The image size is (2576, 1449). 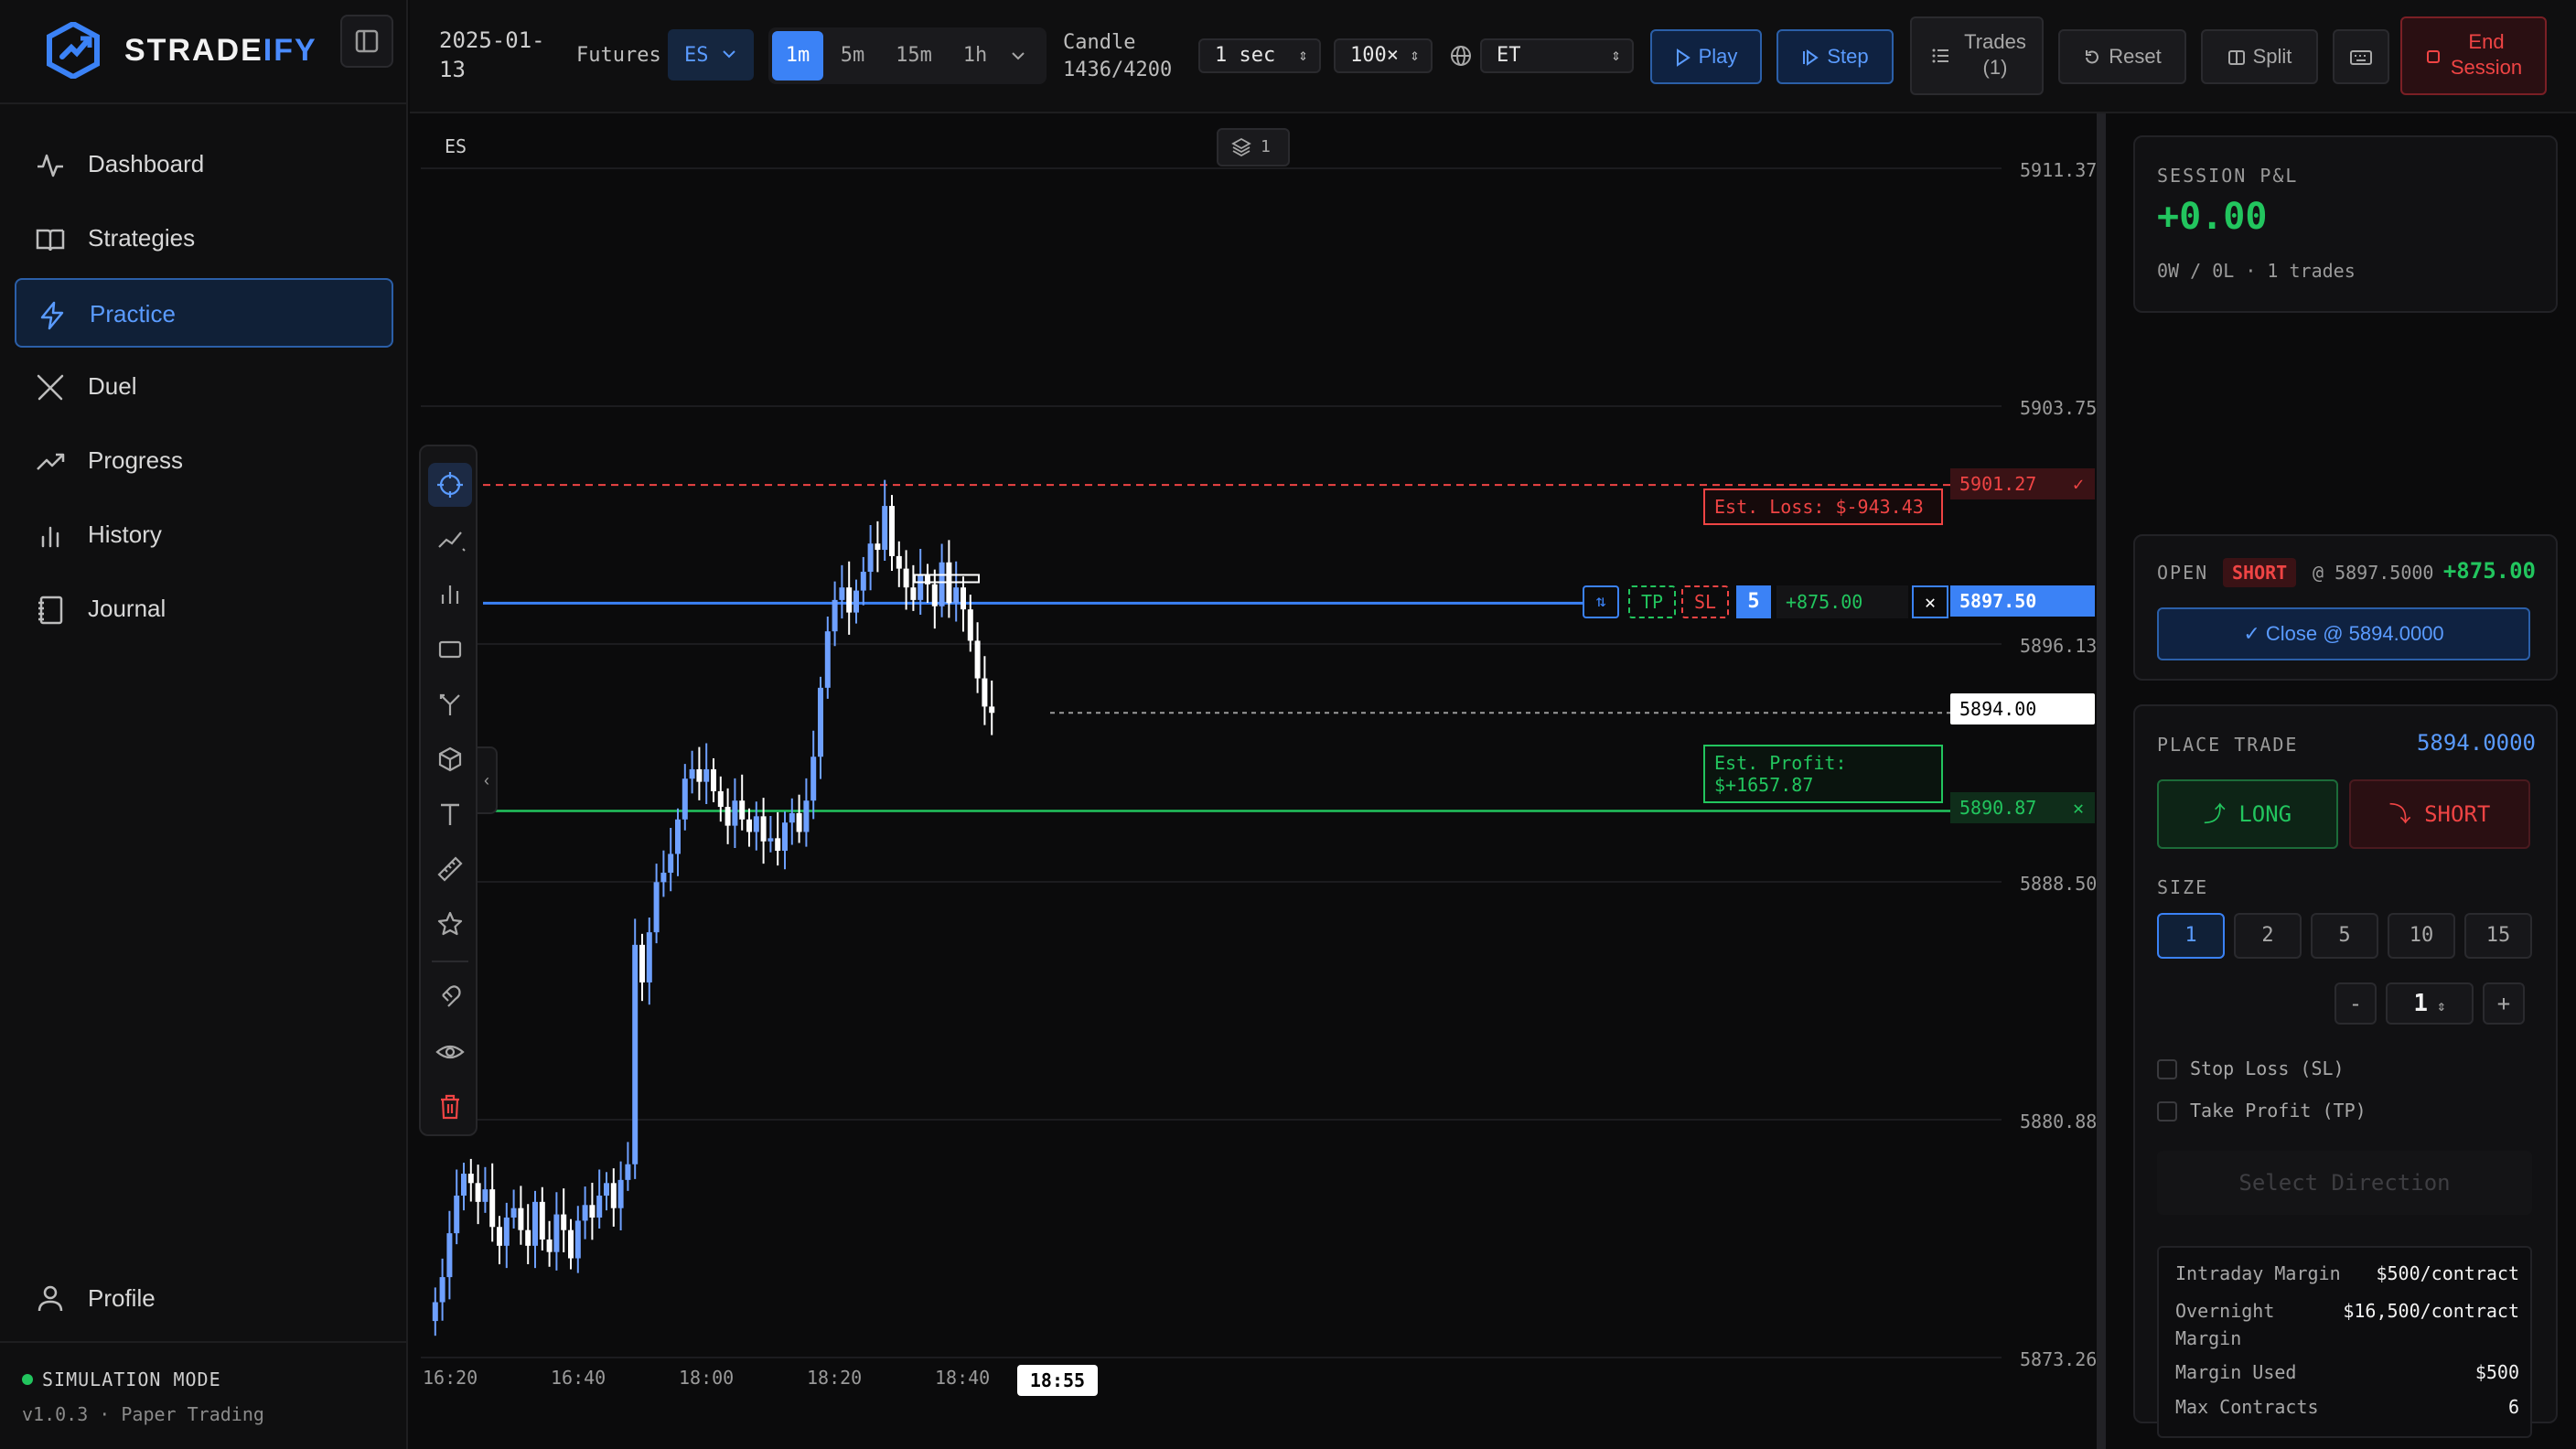 I want to click on text-icon, so click(x=450, y=814).